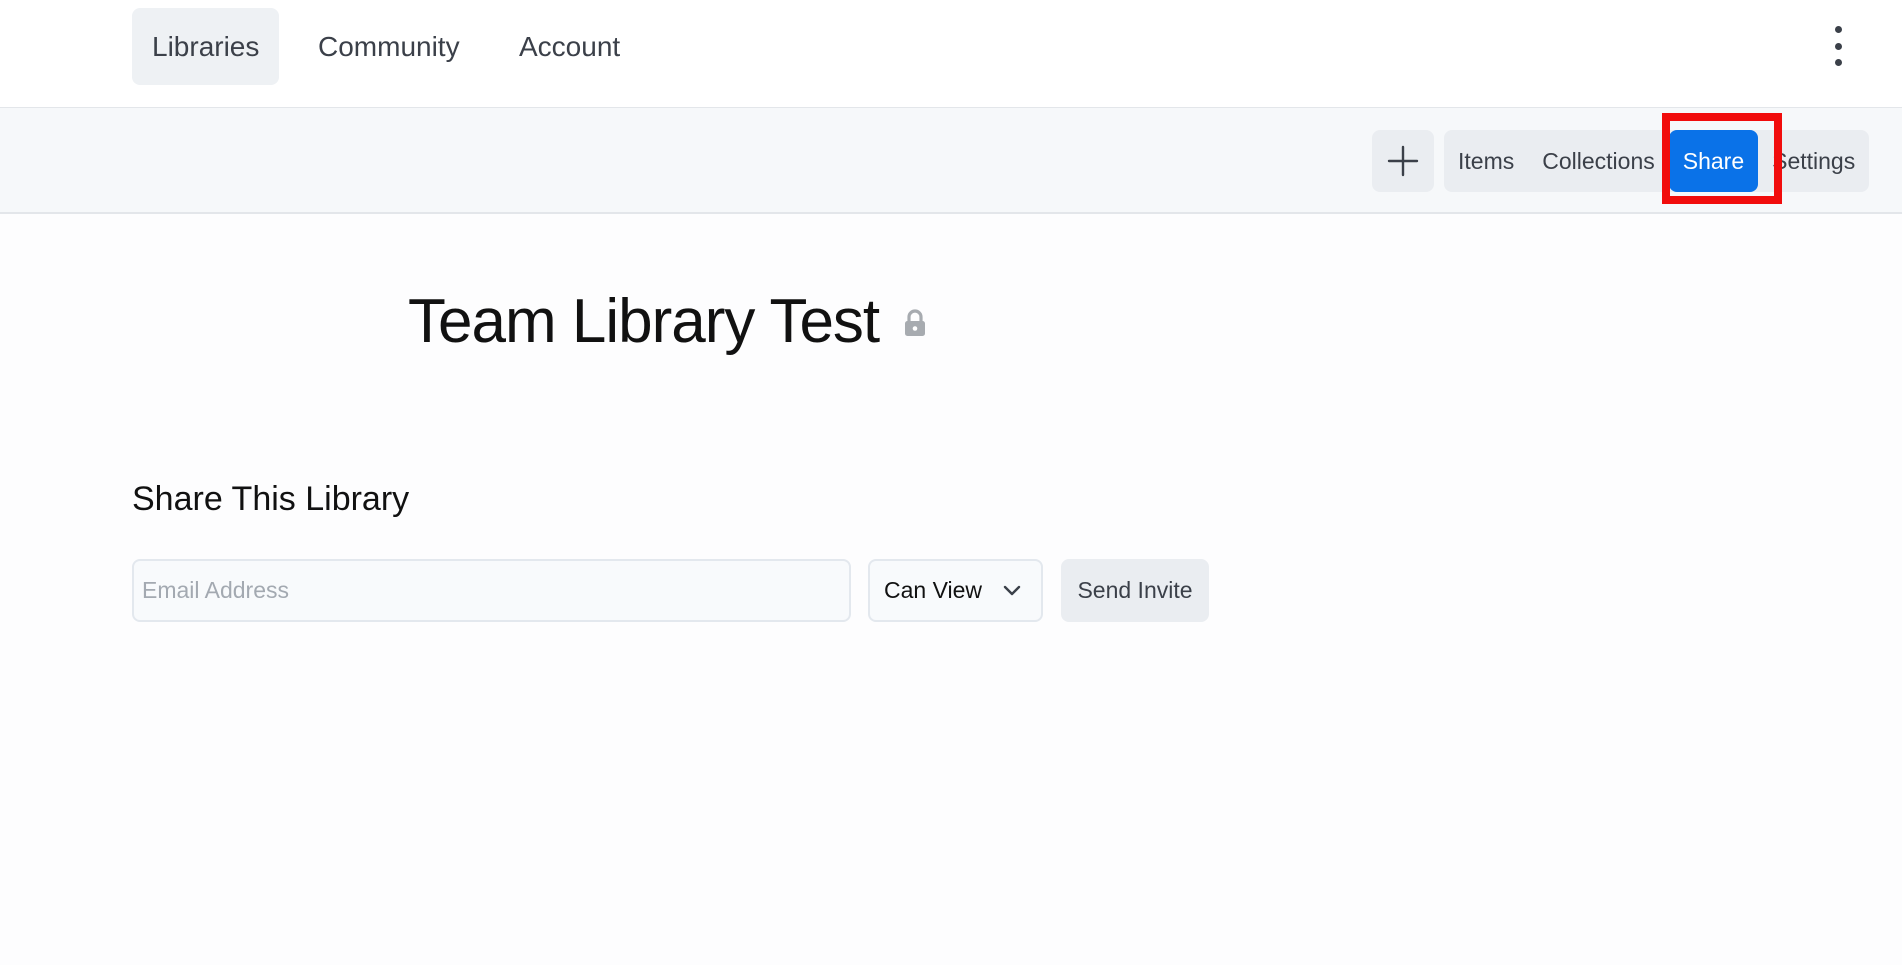  What do you see at coordinates (644, 321) in the screenshot?
I see `page-title: Team Library Test` at bounding box center [644, 321].